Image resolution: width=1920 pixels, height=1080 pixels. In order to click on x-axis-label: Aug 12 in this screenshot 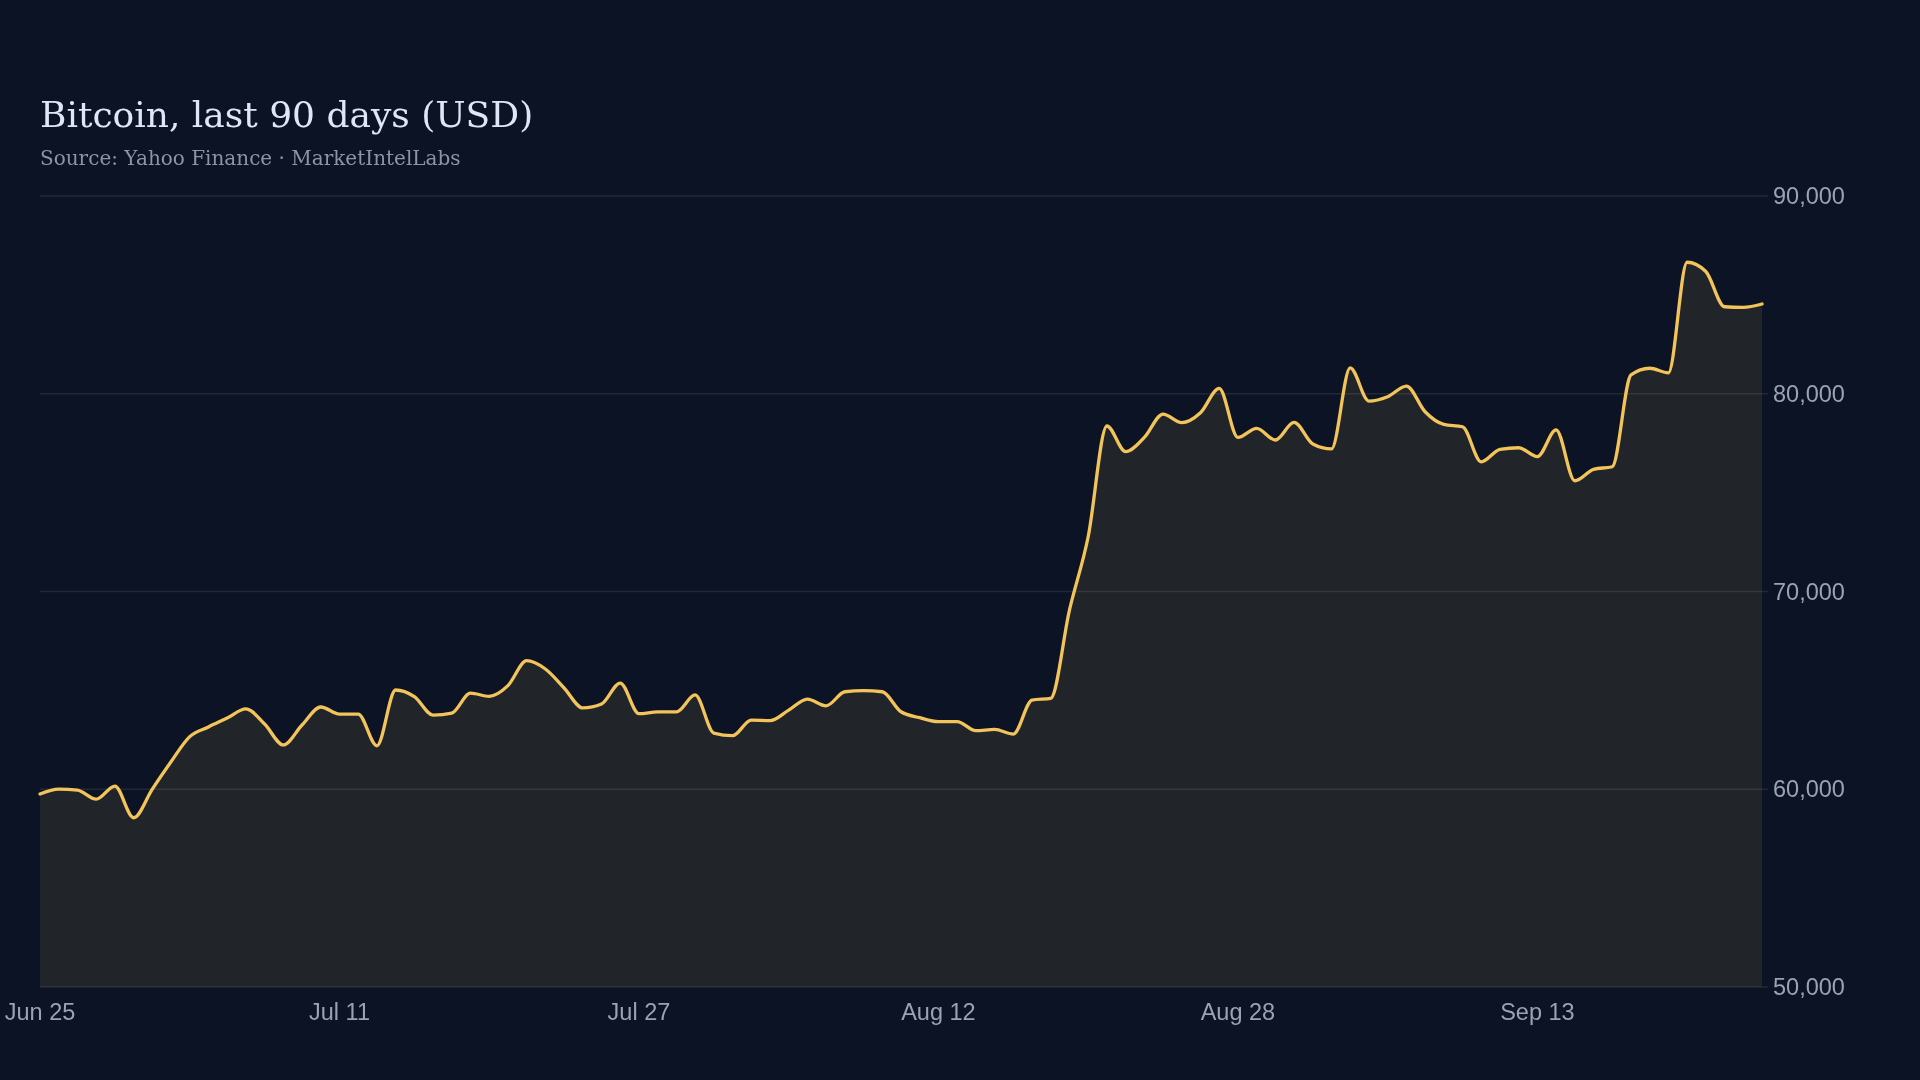, I will do `click(938, 1012)`.